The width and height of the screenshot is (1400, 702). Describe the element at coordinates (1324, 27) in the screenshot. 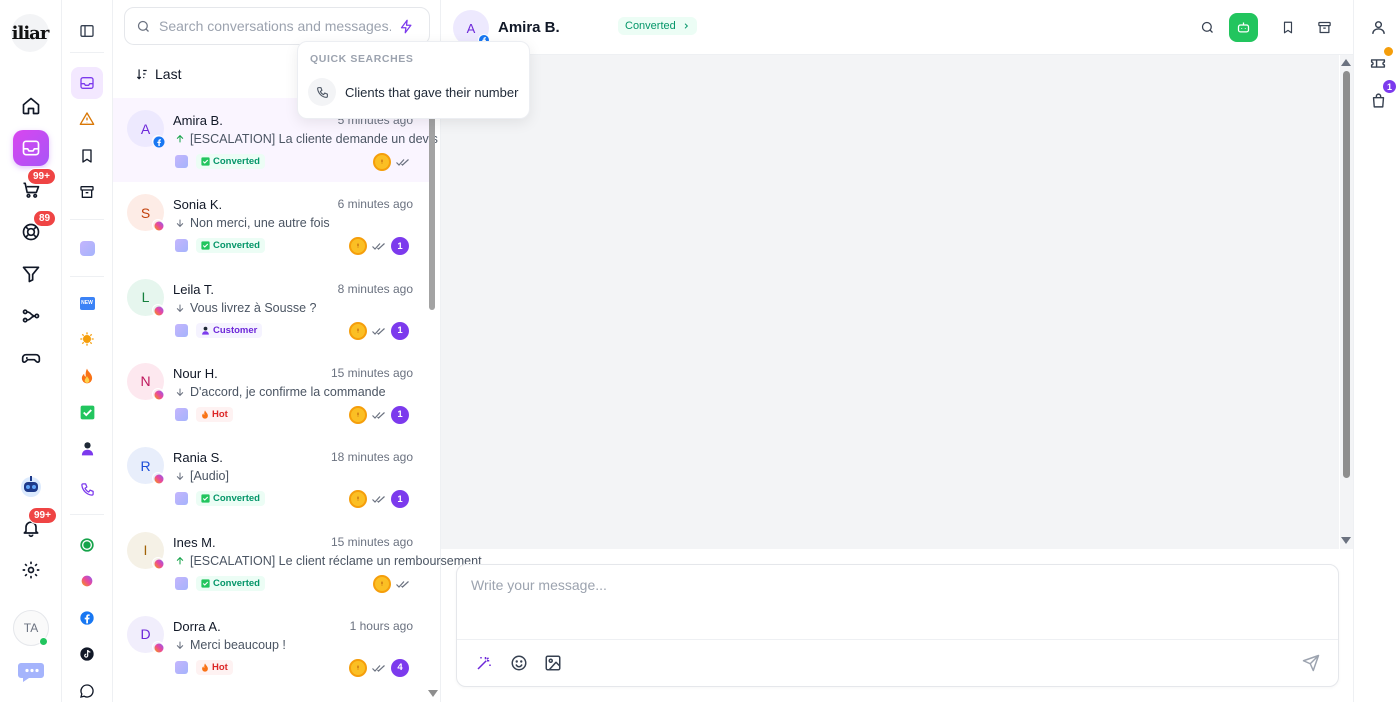

I see `archive-chat-icon` at that location.